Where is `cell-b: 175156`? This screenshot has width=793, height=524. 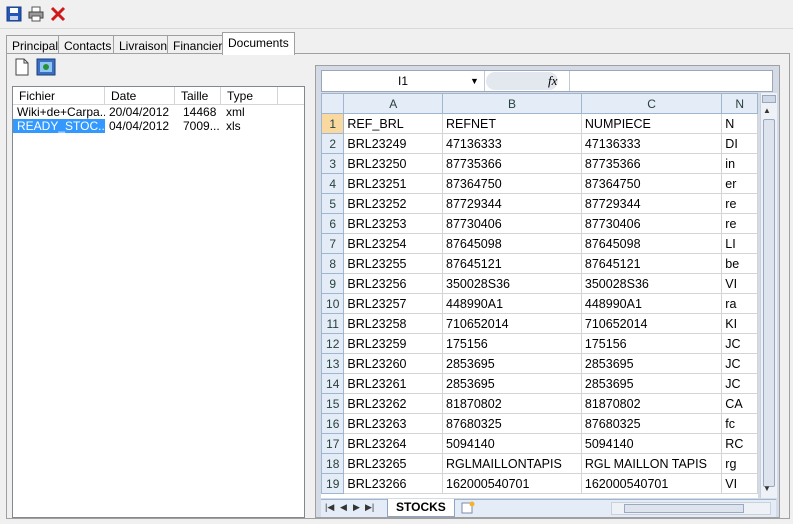 cell-b: 175156 is located at coordinates (512, 343).